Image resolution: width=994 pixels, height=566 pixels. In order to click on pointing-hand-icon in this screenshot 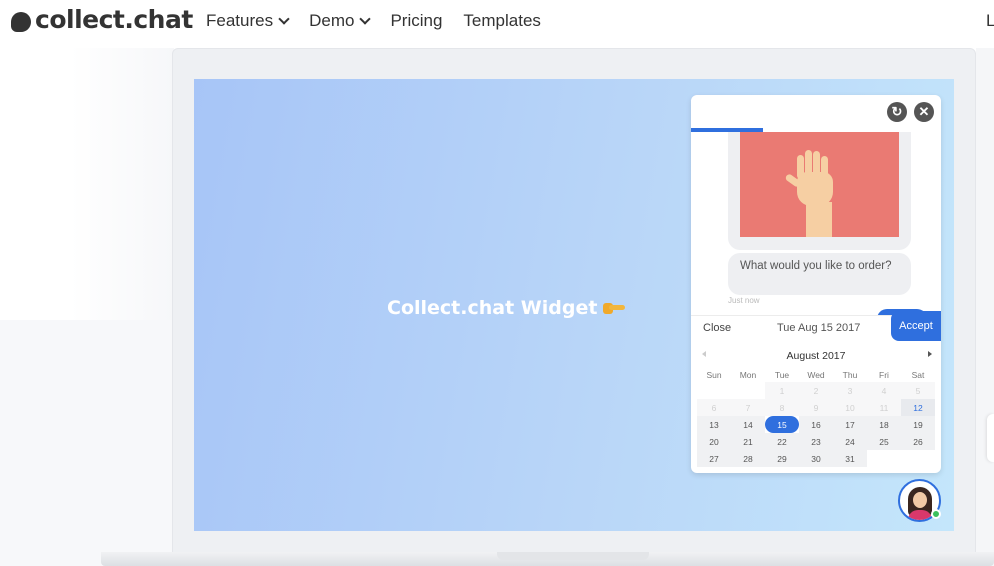, I will do `click(614, 308)`.